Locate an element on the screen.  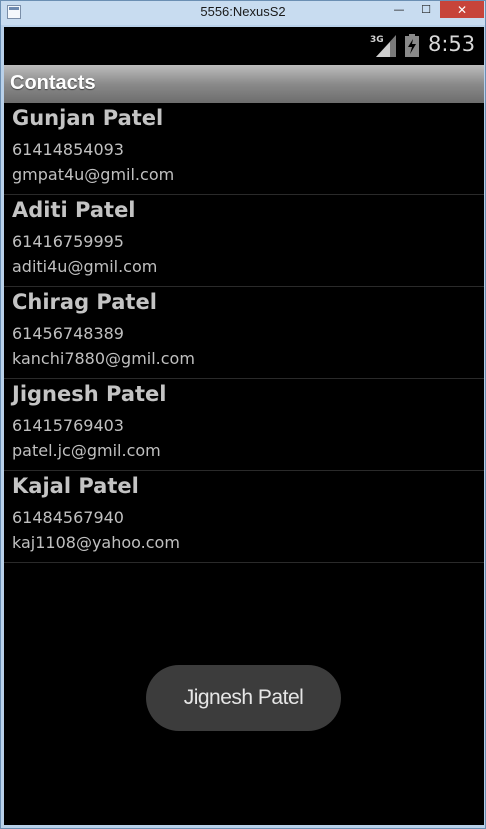
contact-name: Aditi Patel is located at coordinates (74, 210).